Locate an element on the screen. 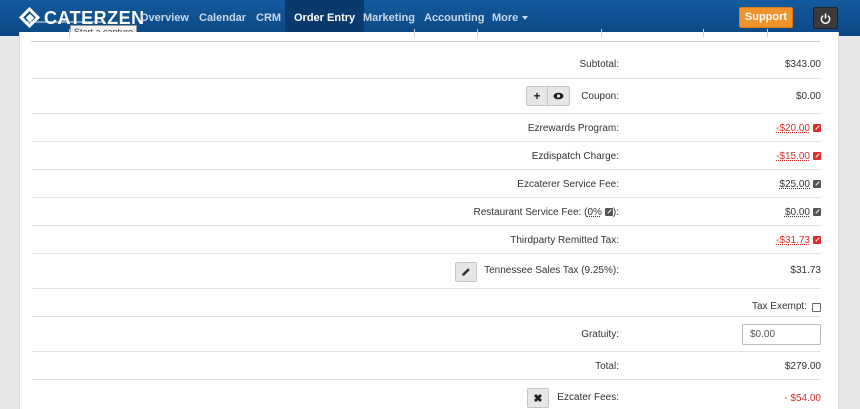 The width and height of the screenshot is (860, 409). ezcater-fees-label: Ezcater Fees: is located at coordinates (588, 397).